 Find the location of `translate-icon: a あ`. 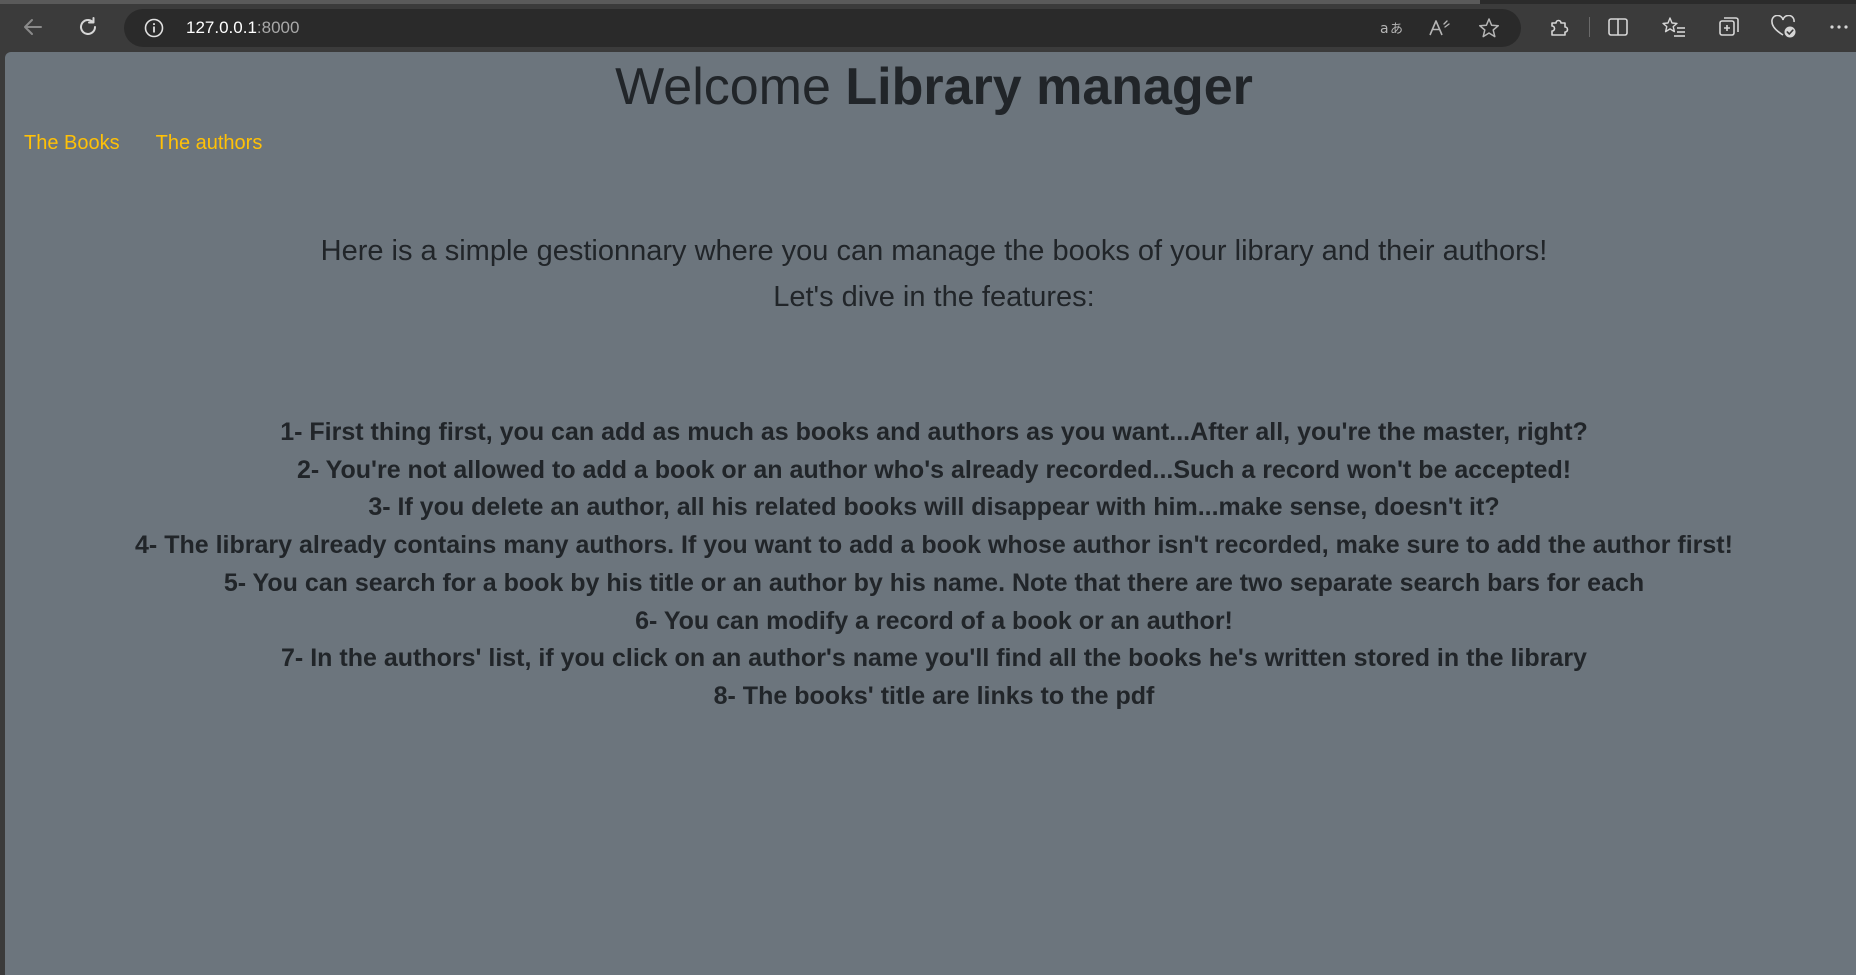

translate-icon: a あ is located at coordinates (1391, 28).